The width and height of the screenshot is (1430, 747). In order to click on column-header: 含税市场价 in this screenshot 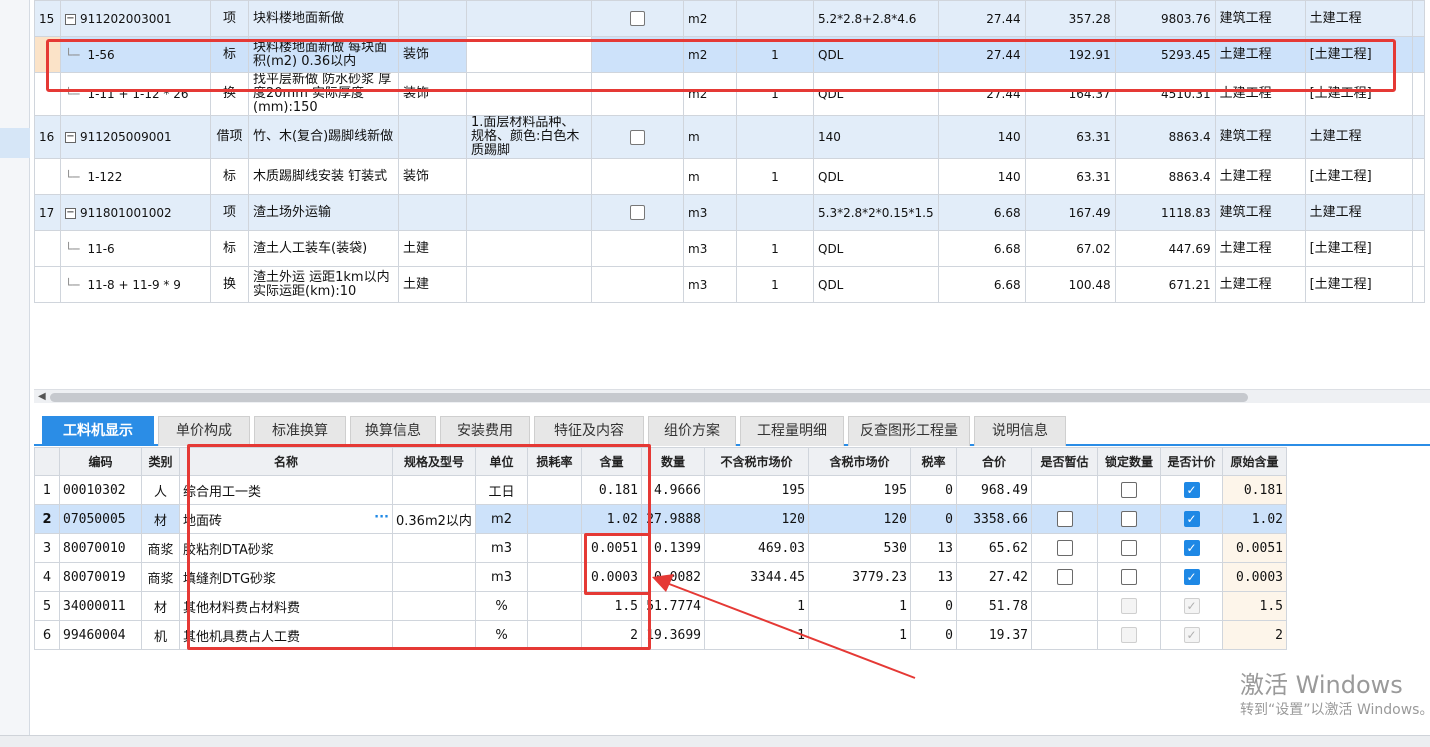, I will do `click(859, 461)`.